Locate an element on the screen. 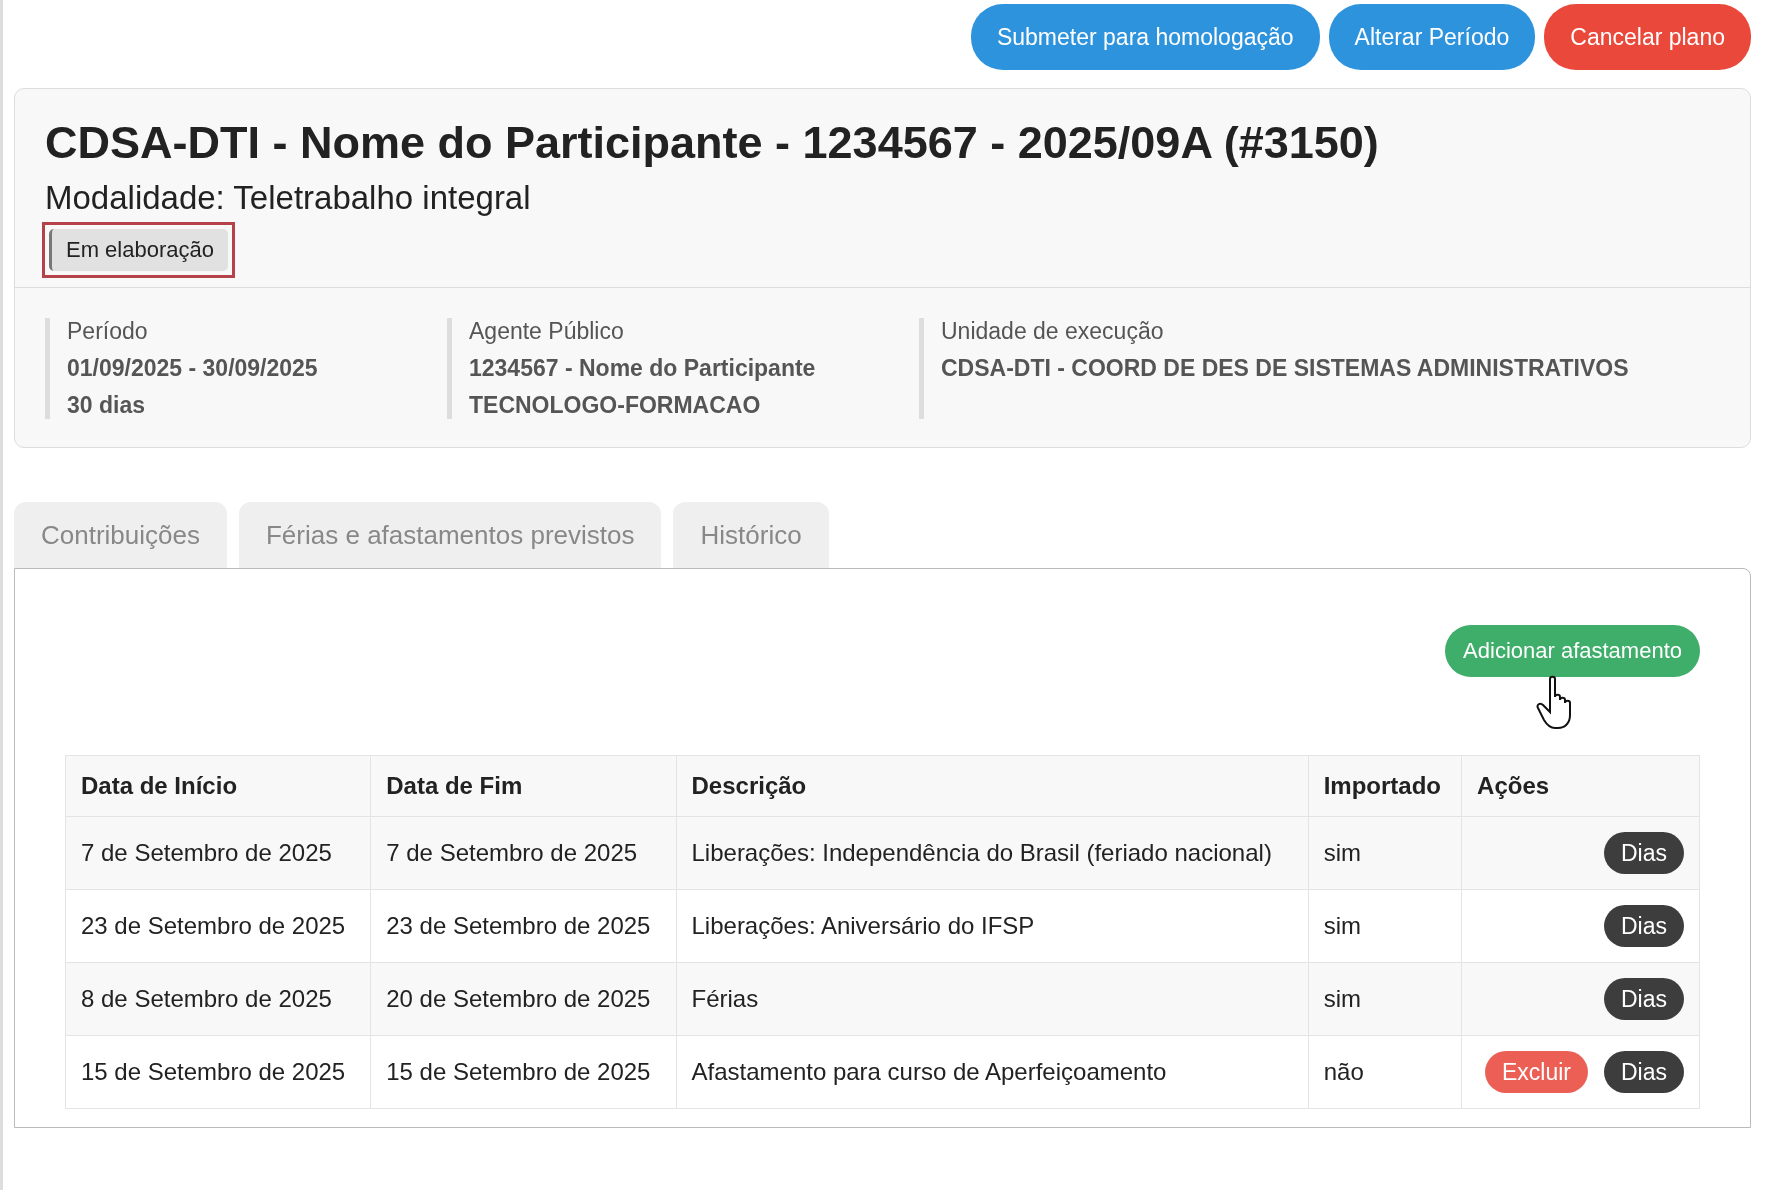 The height and width of the screenshot is (1190, 1769). action-button: Alterar Período is located at coordinates (1432, 37).